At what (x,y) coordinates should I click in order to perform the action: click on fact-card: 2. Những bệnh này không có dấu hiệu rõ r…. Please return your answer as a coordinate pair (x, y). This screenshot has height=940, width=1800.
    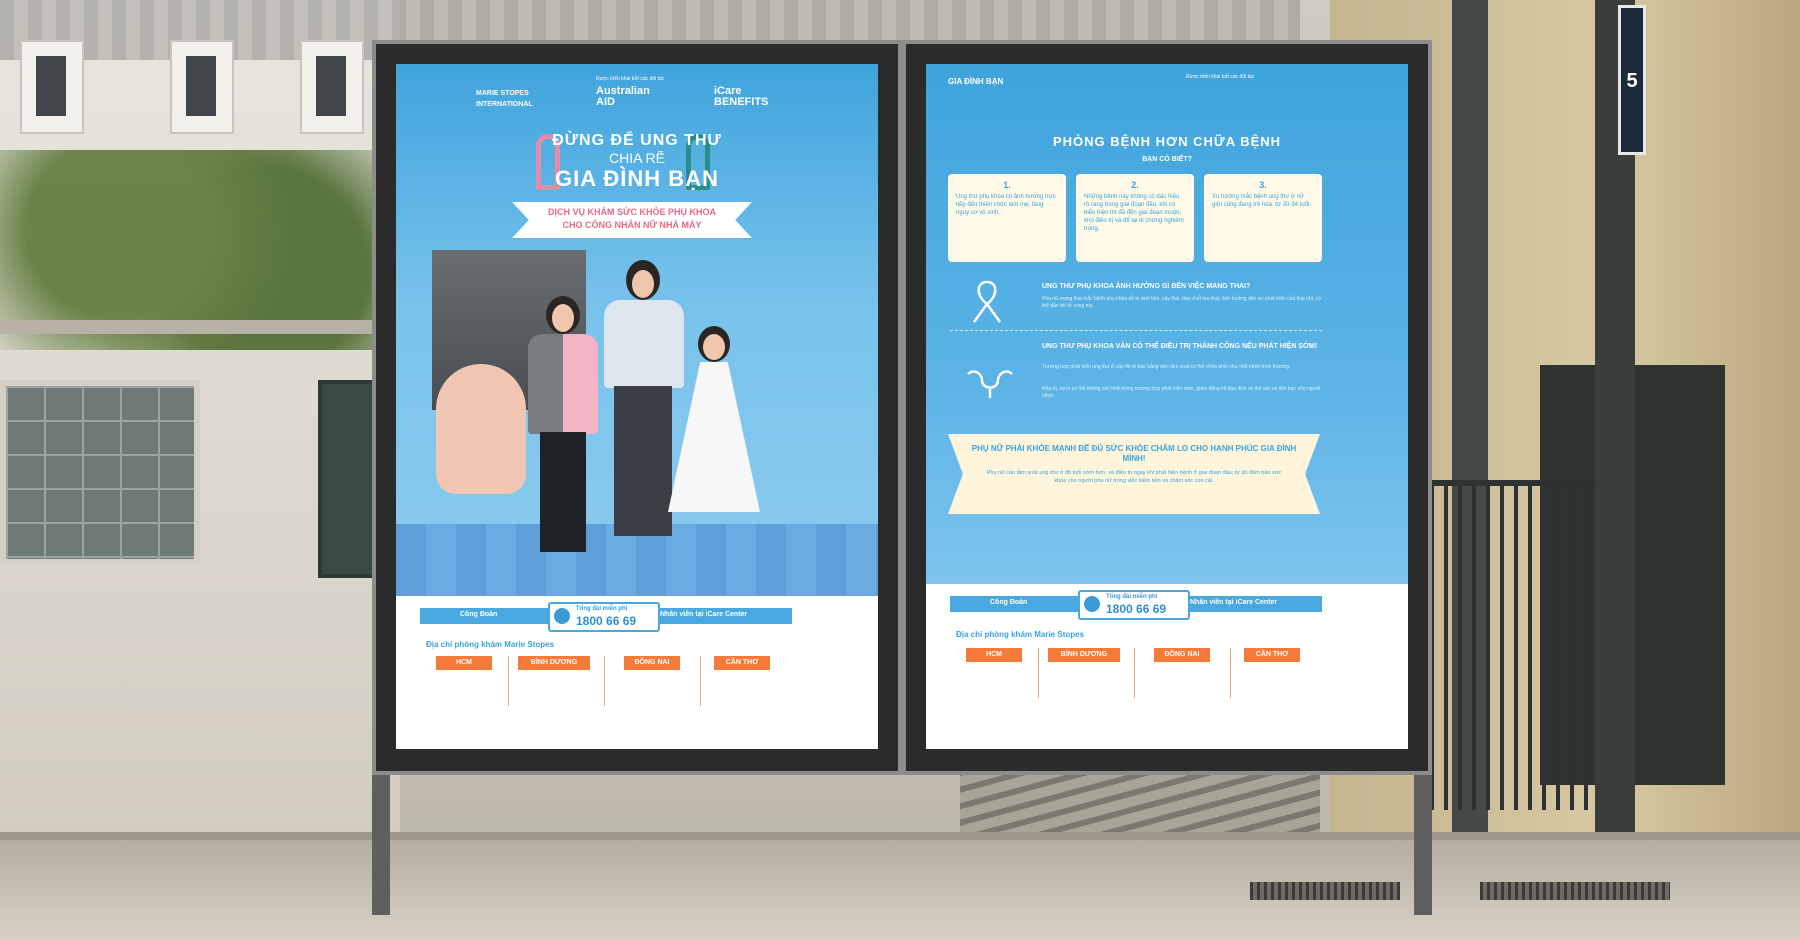
    Looking at the image, I should click on (1135, 218).